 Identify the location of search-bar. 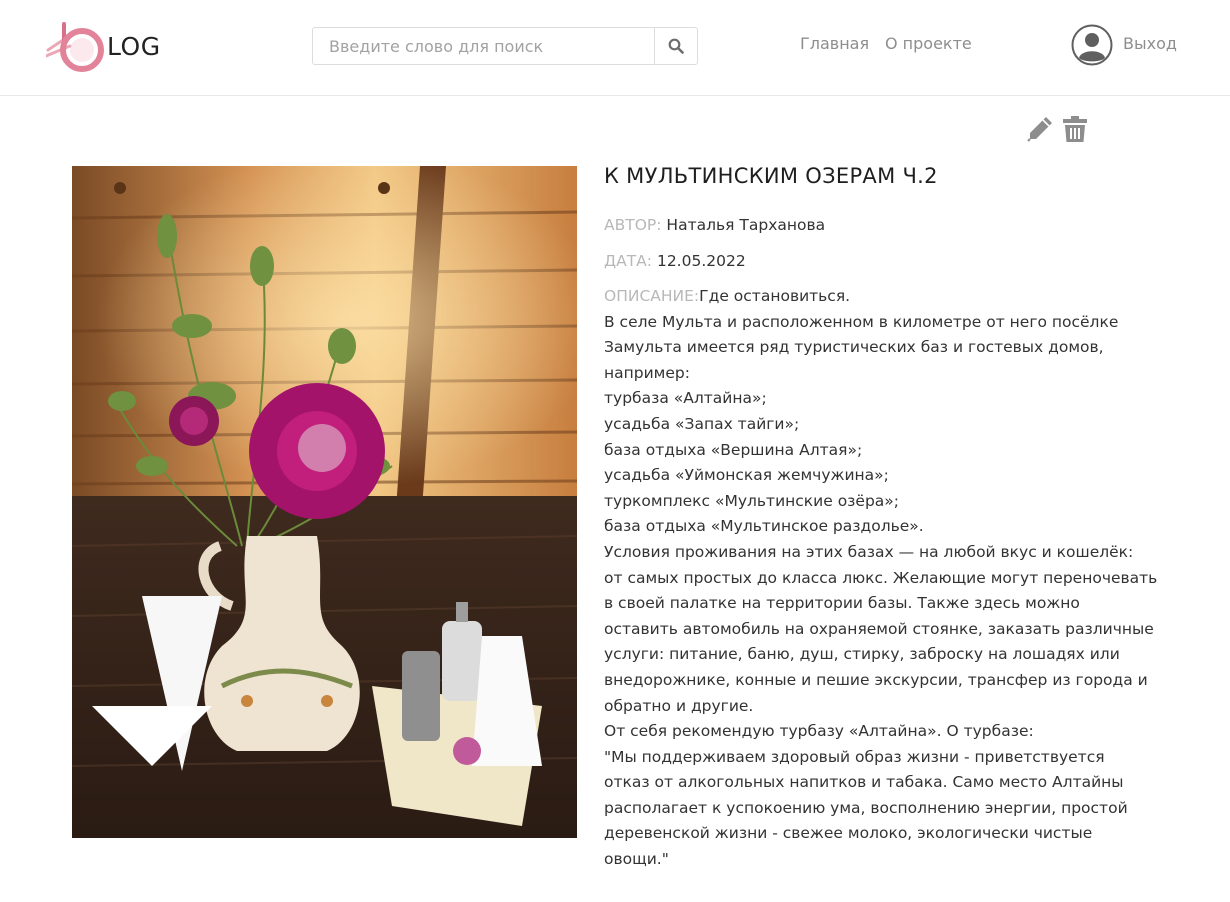
(505, 46).